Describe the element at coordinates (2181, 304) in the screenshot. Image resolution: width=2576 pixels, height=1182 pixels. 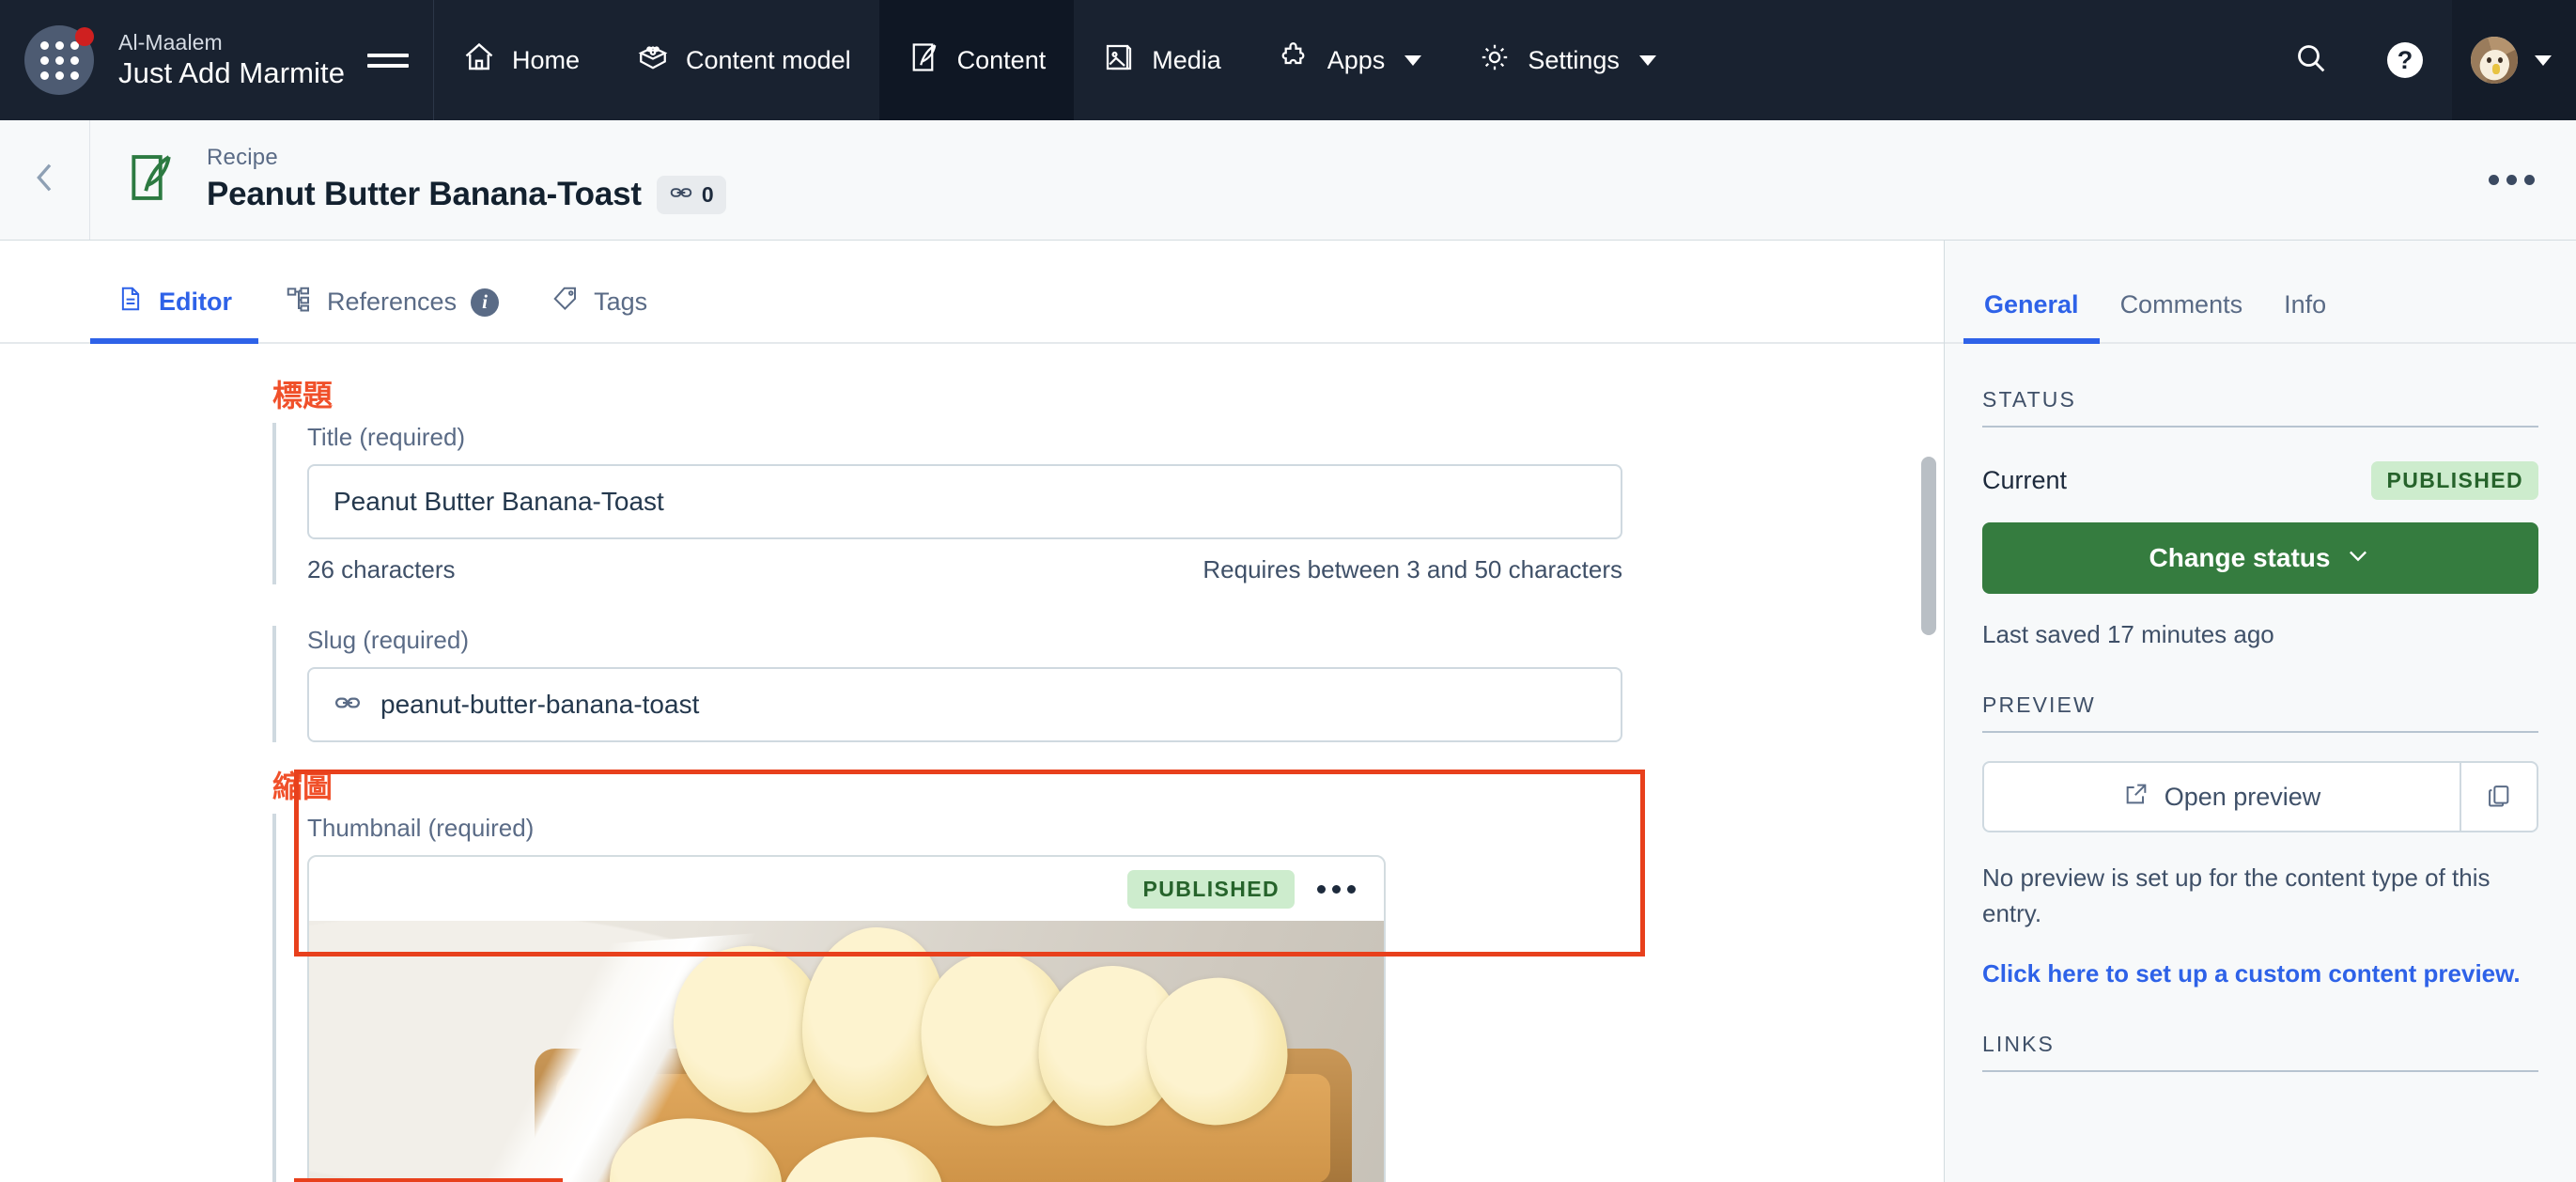
I see `tab-label-comments: Comments` at that location.